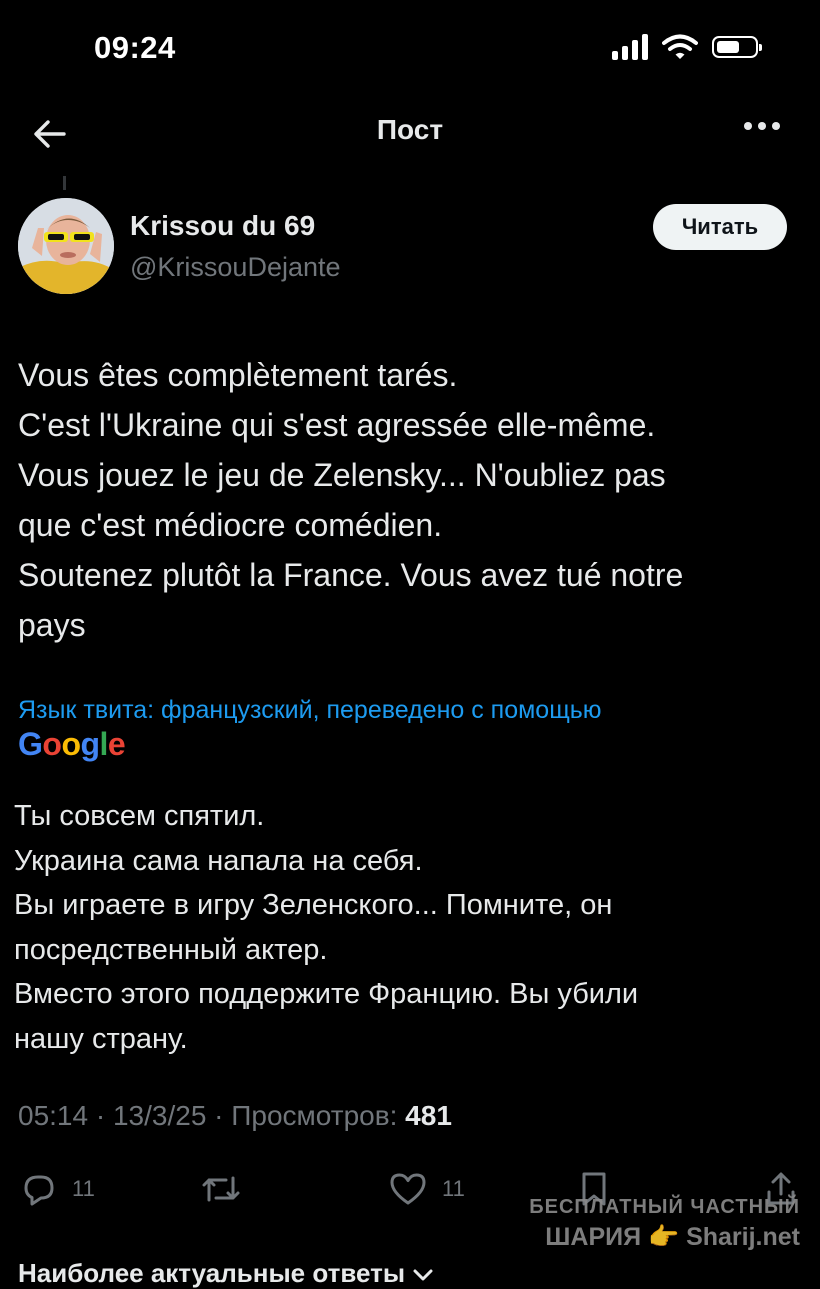 The image size is (820, 1289). What do you see at coordinates (139, 816) in the screenshot?
I see `translated-line: Ты совсем спятил.` at bounding box center [139, 816].